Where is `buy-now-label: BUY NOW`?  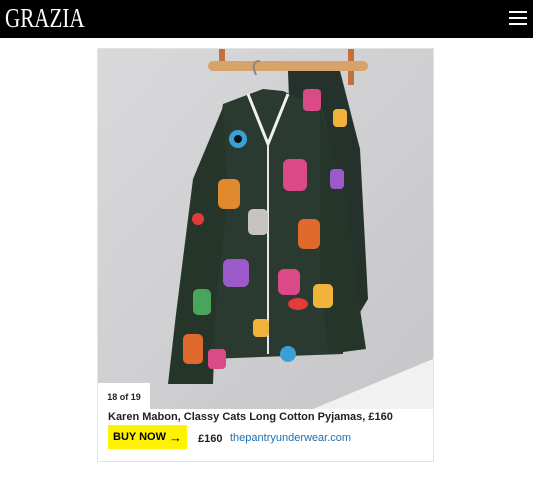
buy-now-label: BUY NOW is located at coordinates (139, 437).